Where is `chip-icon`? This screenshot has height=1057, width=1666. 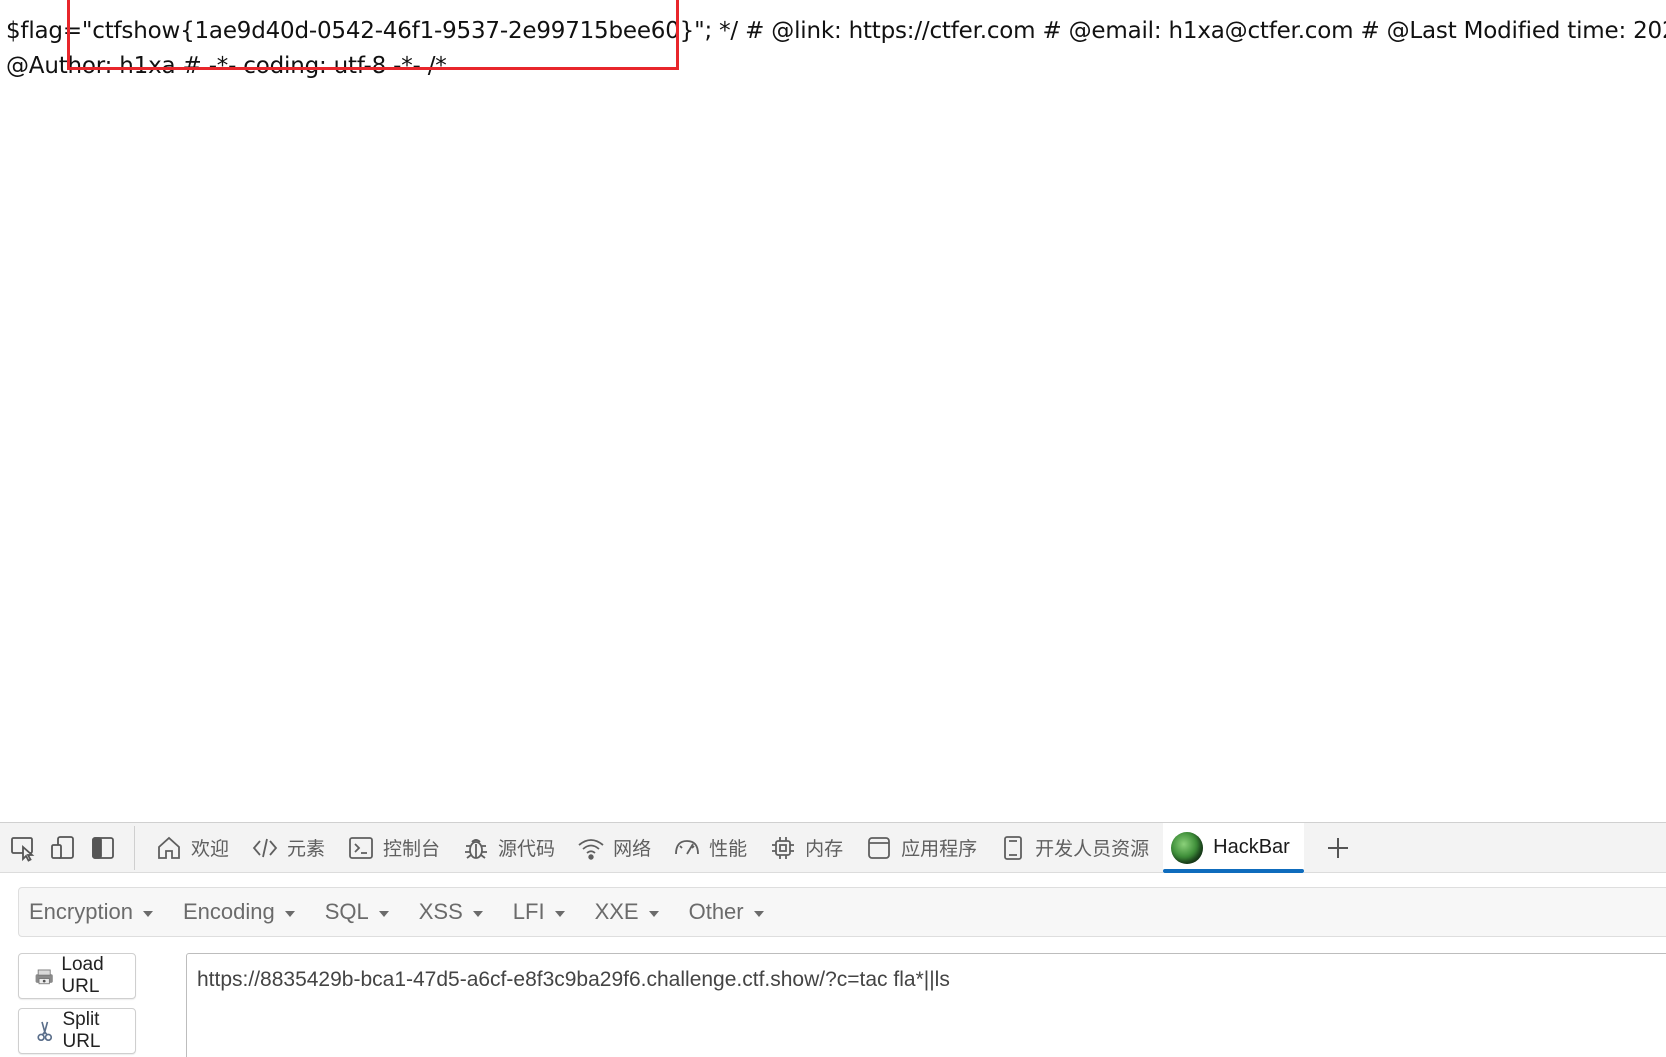
chip-icon is located at coordinates (783, 847).